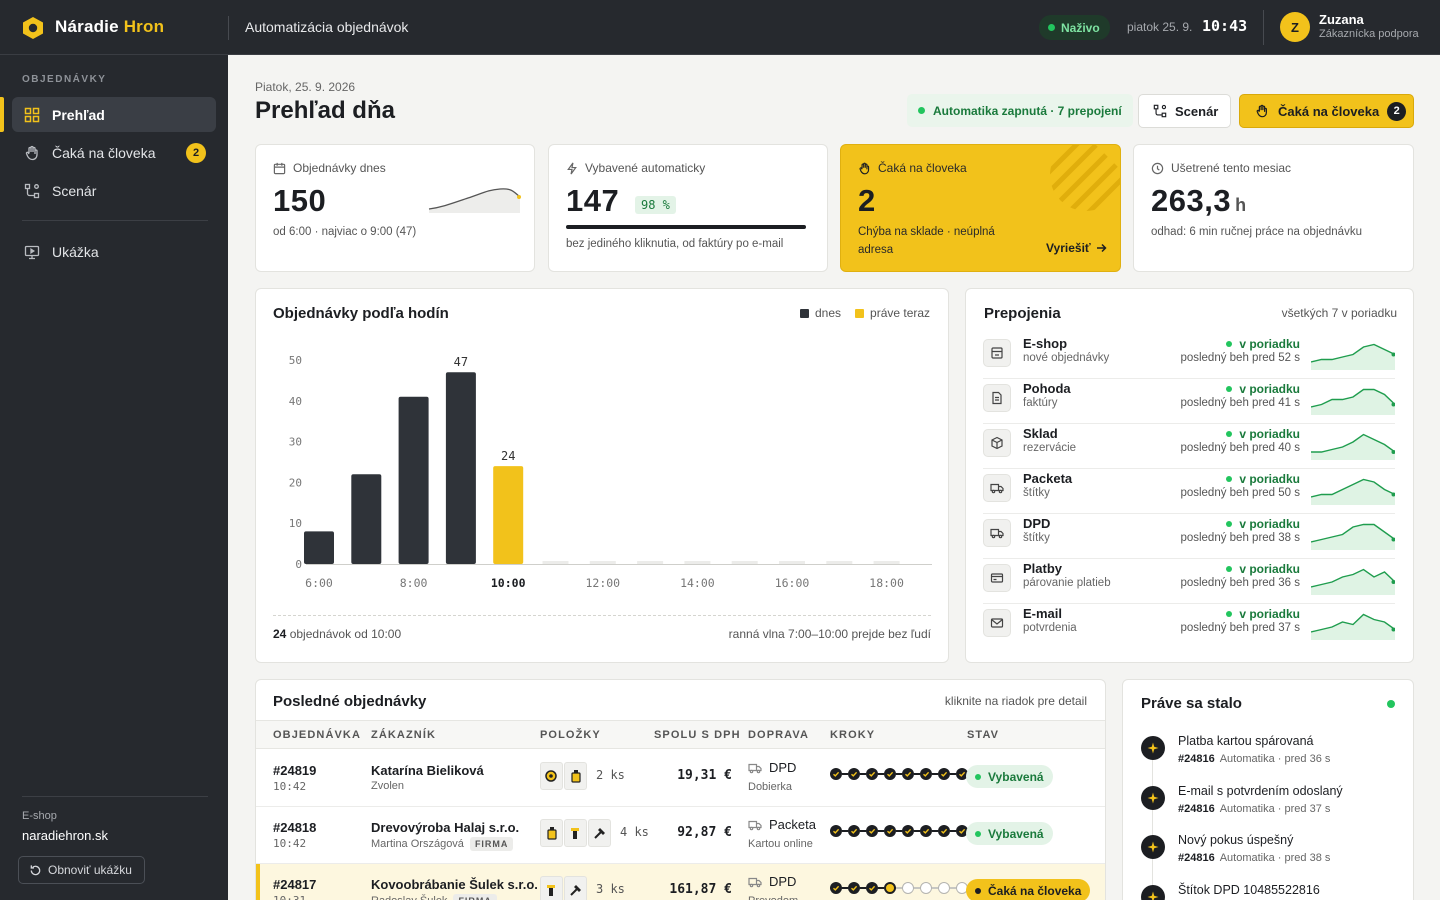 This screenshot has height=900, width=1440. I want to click on reset-demo-button: Obnoviť ukážku, so click(81, 870).